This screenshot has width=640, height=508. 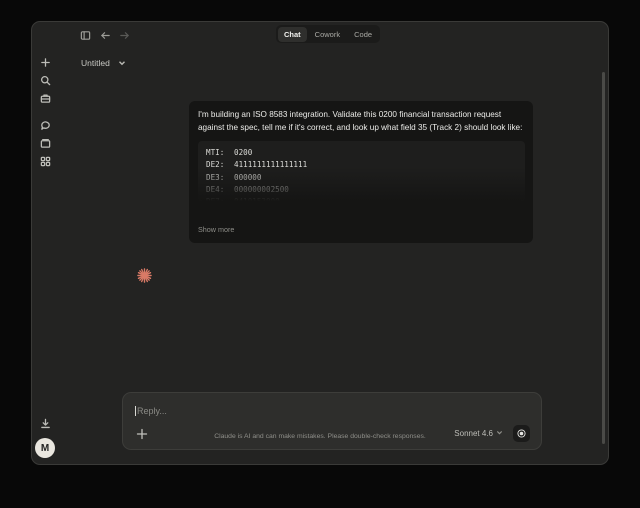 I want to click on avatar: M, so click(x=45, y=448).